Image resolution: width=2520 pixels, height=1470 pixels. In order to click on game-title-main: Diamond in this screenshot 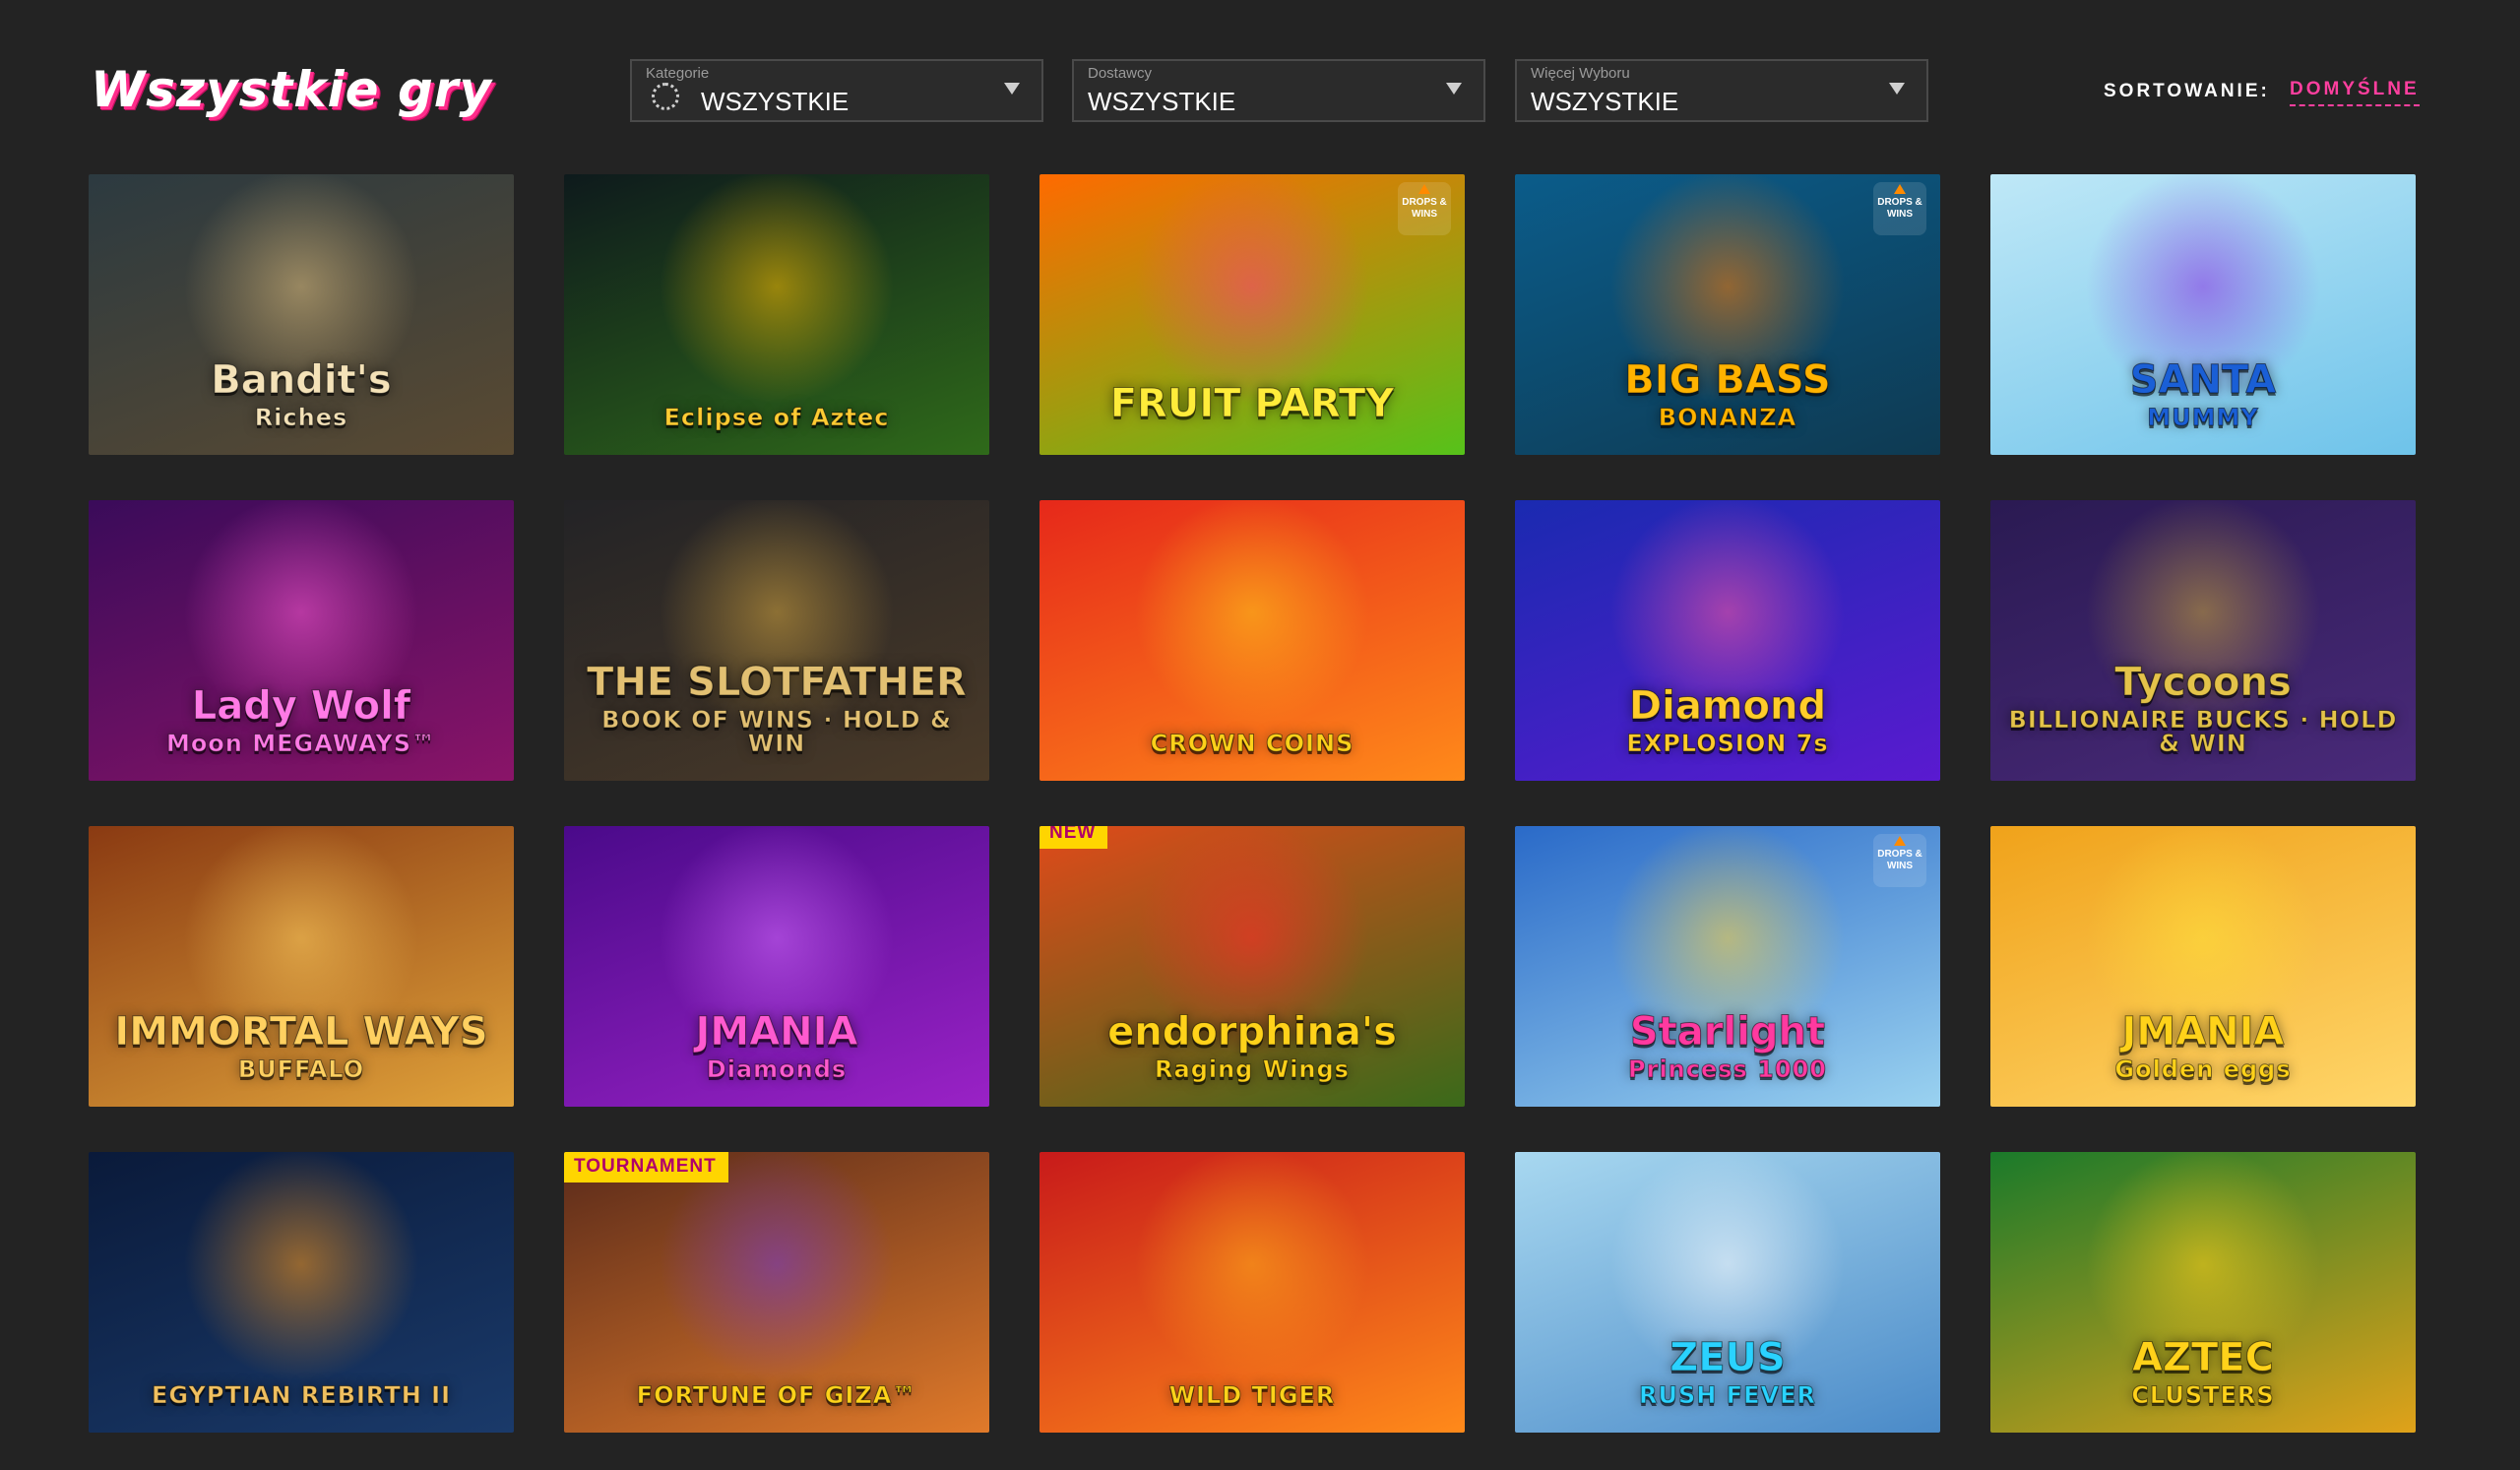, I will do `click(1727, 706)`.